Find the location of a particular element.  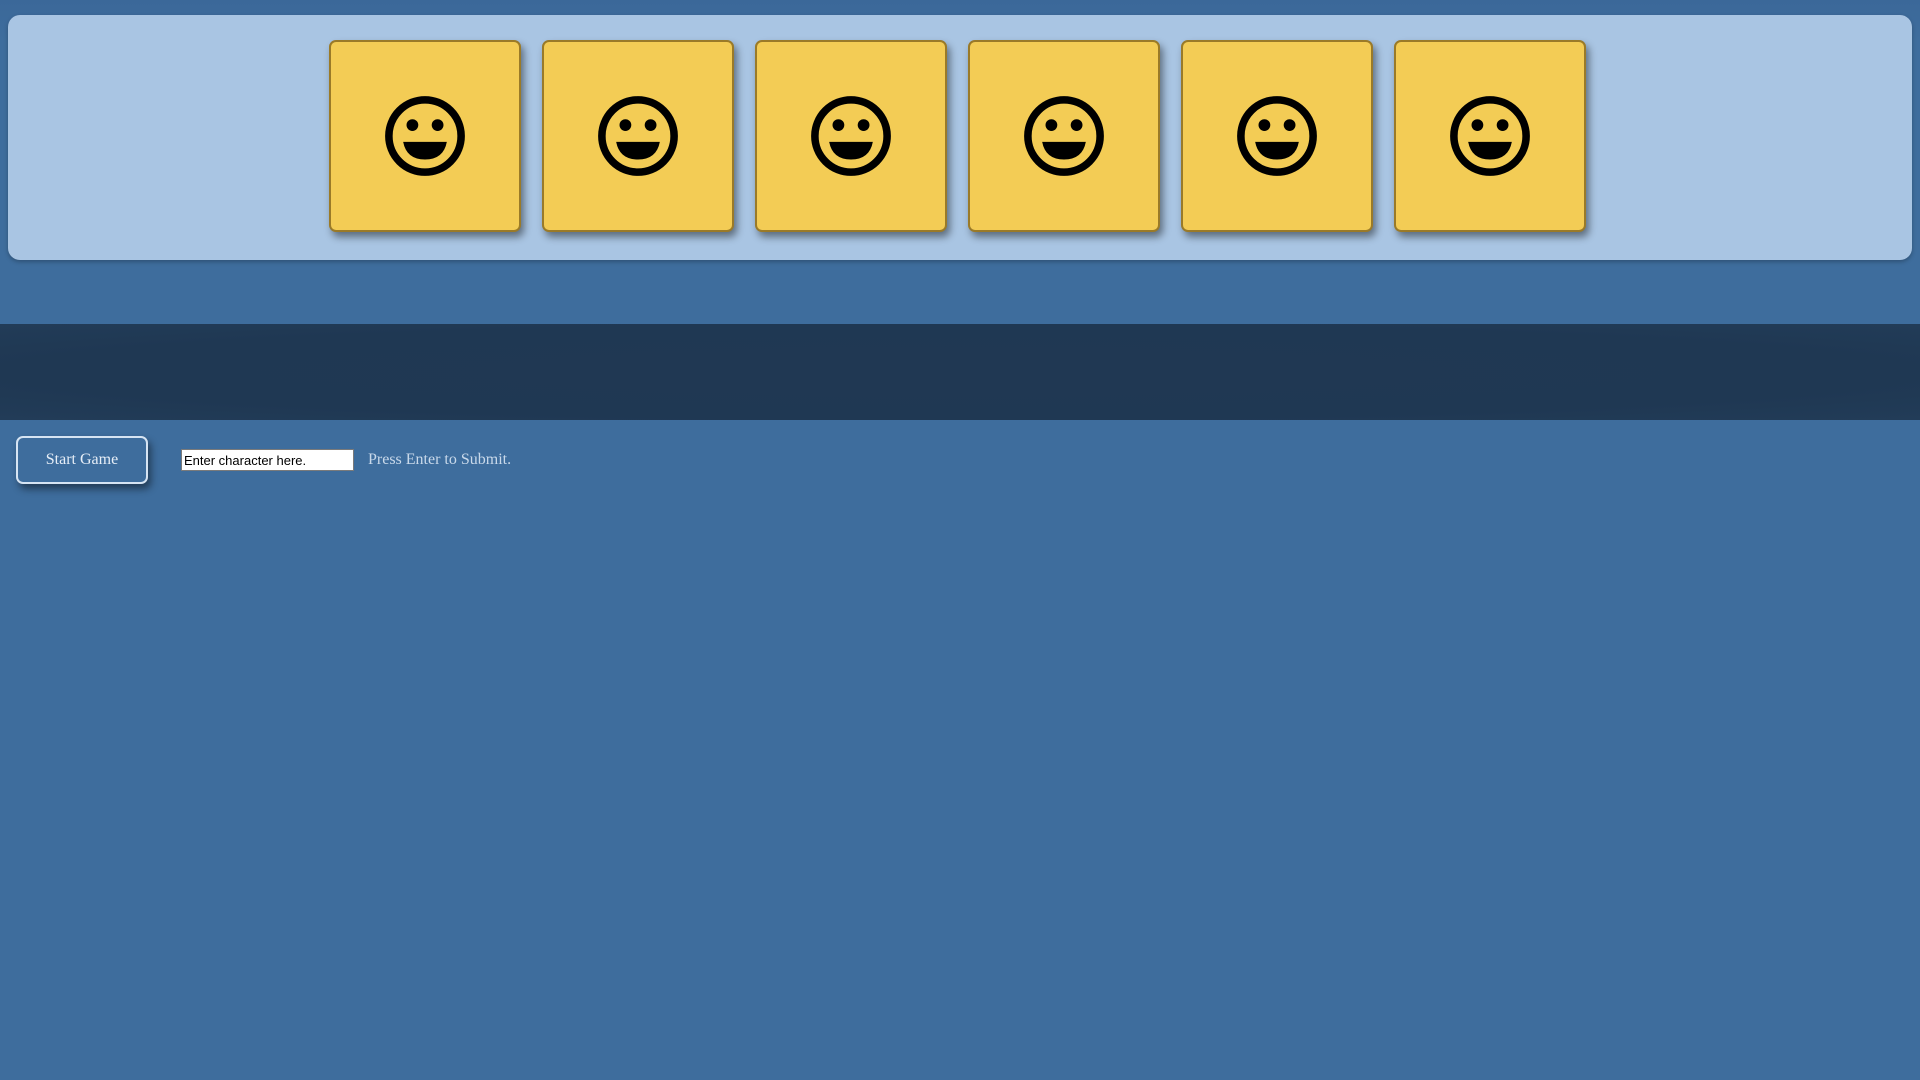

submit-hint: Press Enter to Submit. is located at coordinates (440, 459).